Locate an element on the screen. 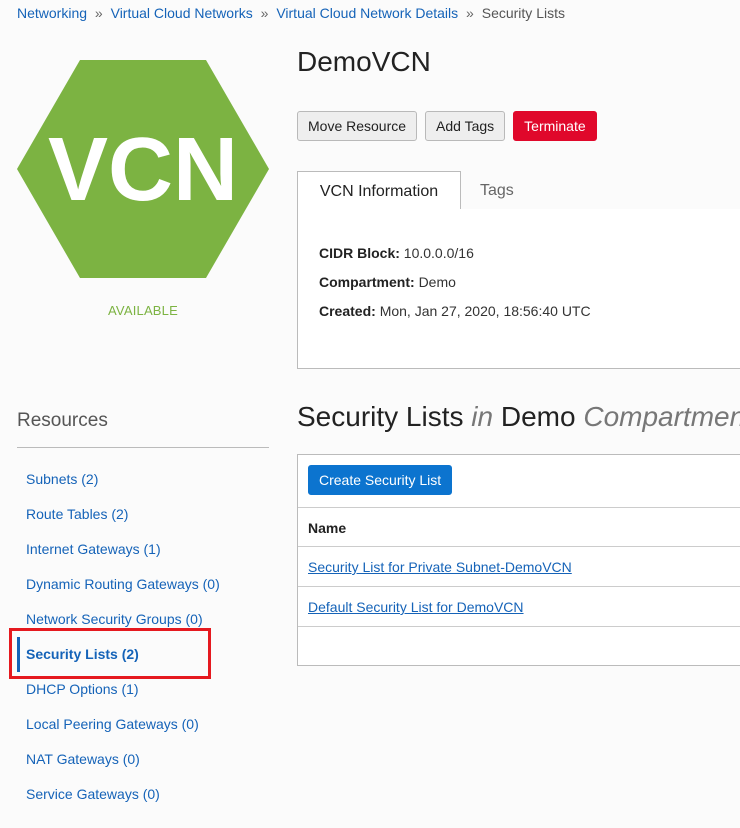 The image size is (740, 828). security-list-link-private-subnet: Security List for Private Subnet-DemoVCN is located at coordinates (440, 567).